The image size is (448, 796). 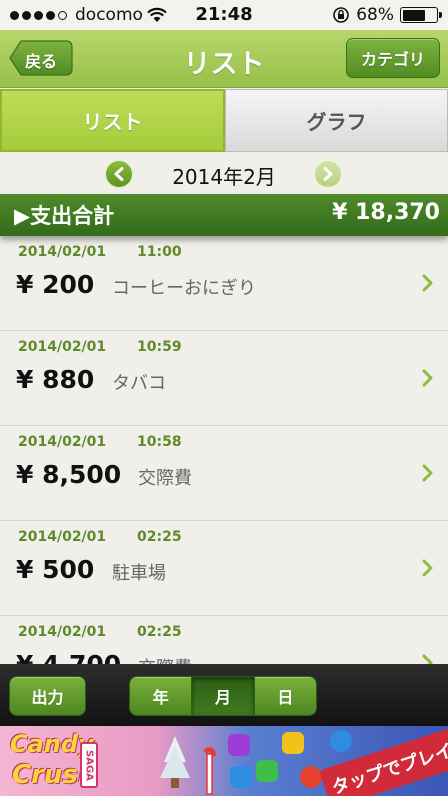 I want to click on nav-bar: 戻る リスト カテゴリ, so click(x=224, y=59).